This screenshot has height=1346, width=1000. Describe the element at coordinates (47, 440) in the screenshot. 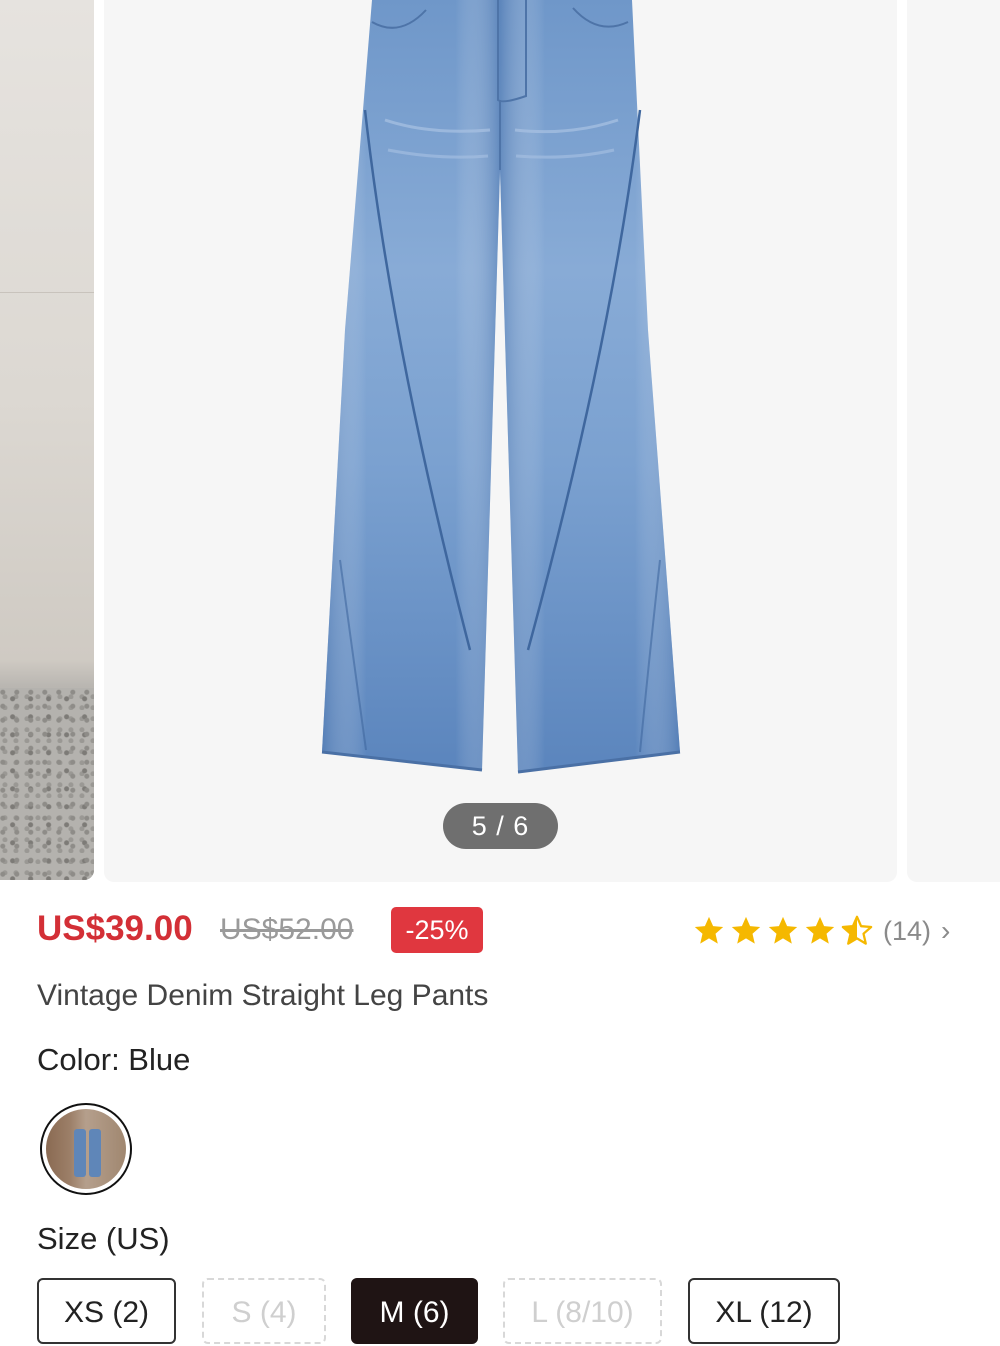

I see `previous-product-image` at that location.